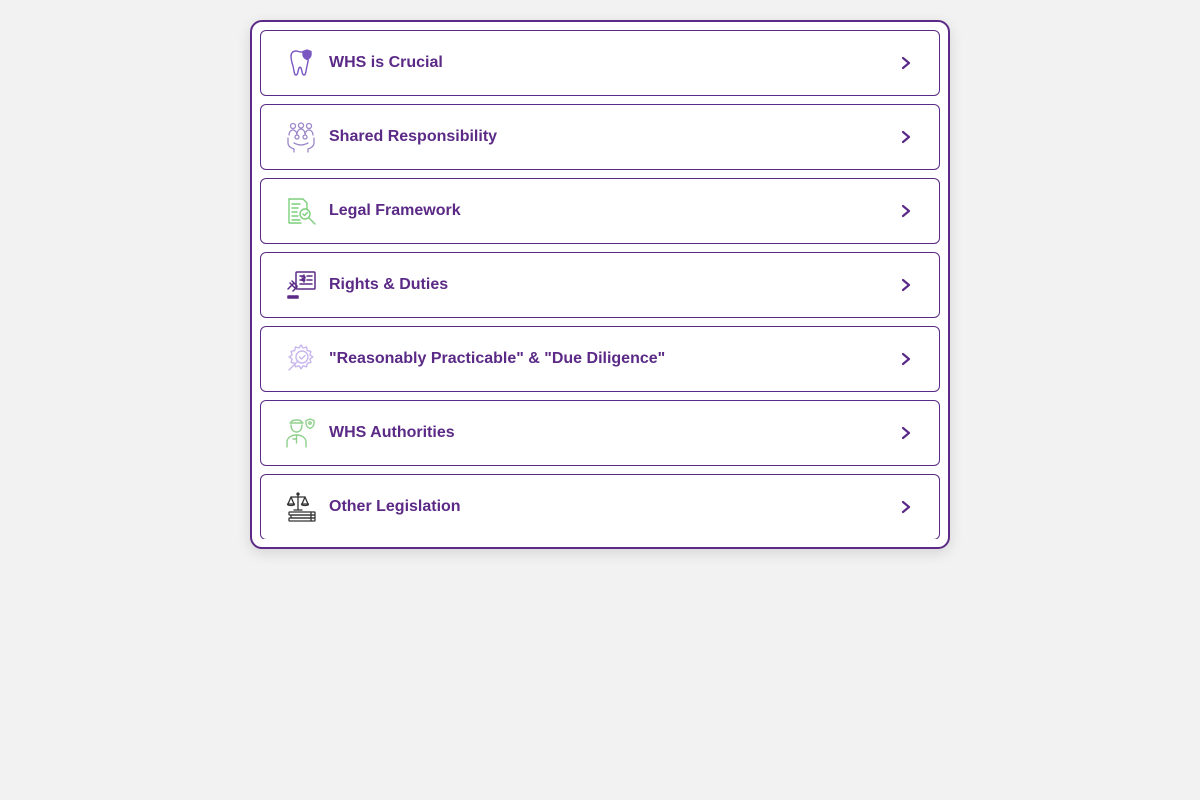  What do you see at coordinates (301, 433) in the screenshot?
I see `officer-shield-icon` at bounding box center [301, 433].